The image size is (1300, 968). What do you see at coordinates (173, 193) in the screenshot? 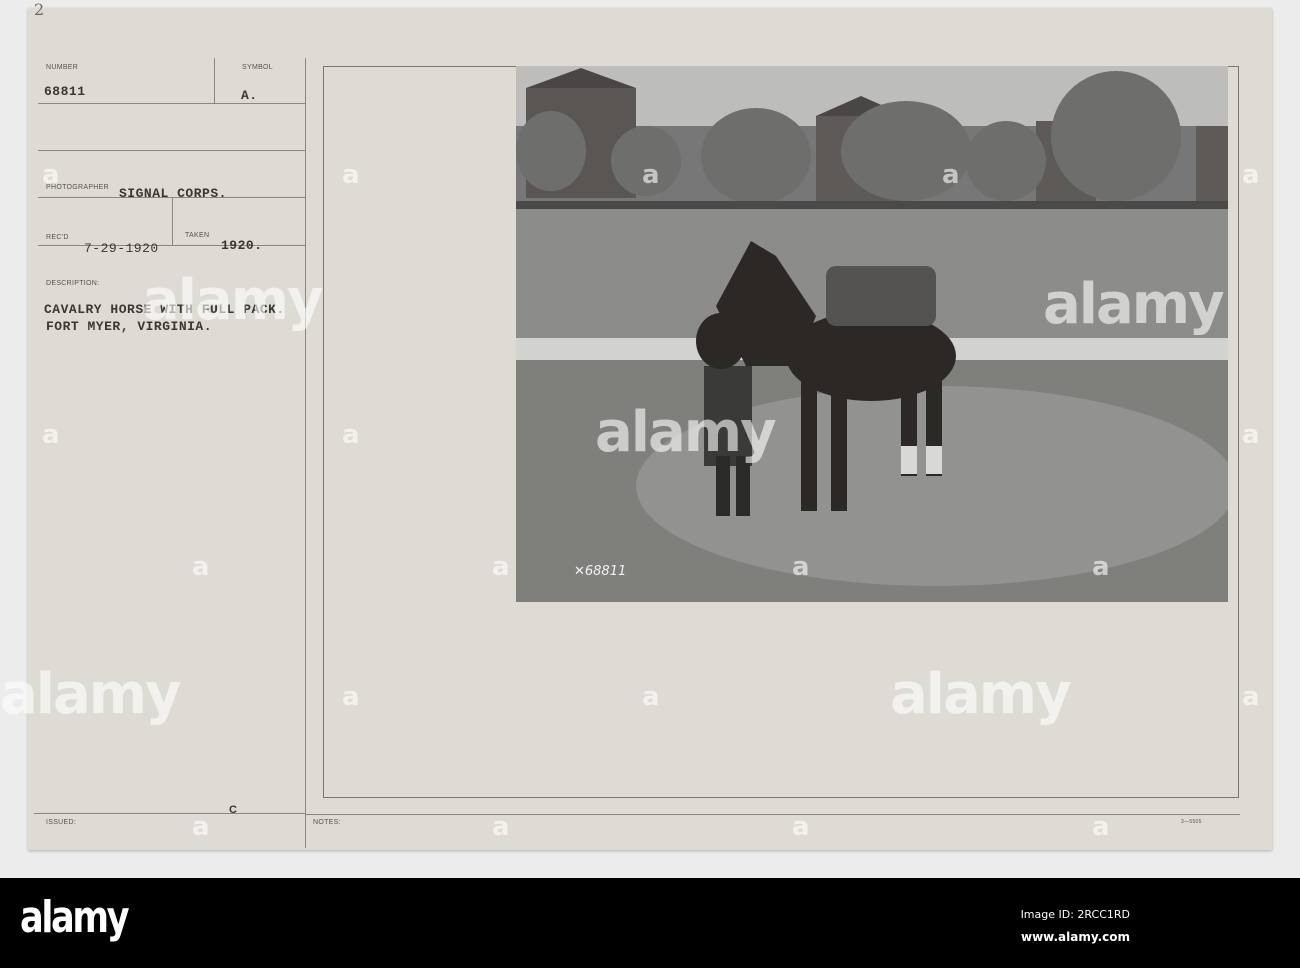
I see `photographer-value: SIGNAL CORPS.` at bounding box center [173, 193].